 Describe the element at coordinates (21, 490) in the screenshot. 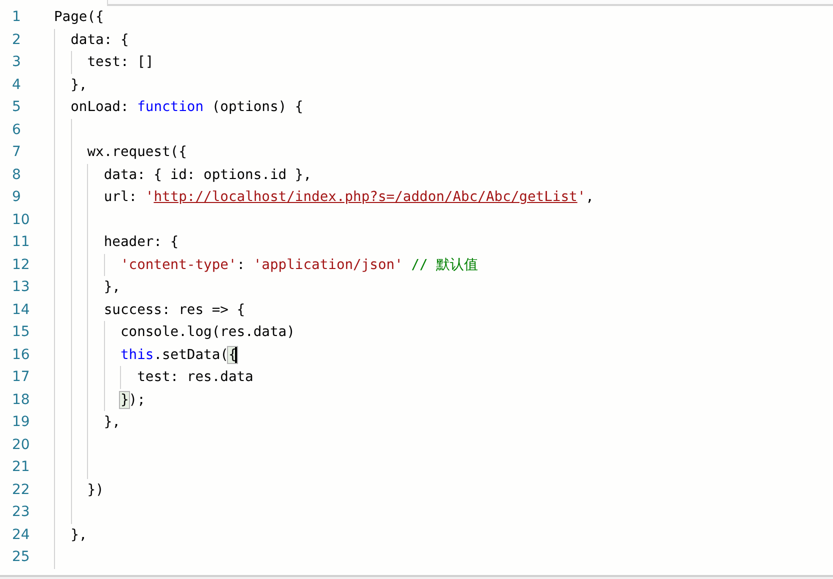

I see `line-number: 22` at that location.